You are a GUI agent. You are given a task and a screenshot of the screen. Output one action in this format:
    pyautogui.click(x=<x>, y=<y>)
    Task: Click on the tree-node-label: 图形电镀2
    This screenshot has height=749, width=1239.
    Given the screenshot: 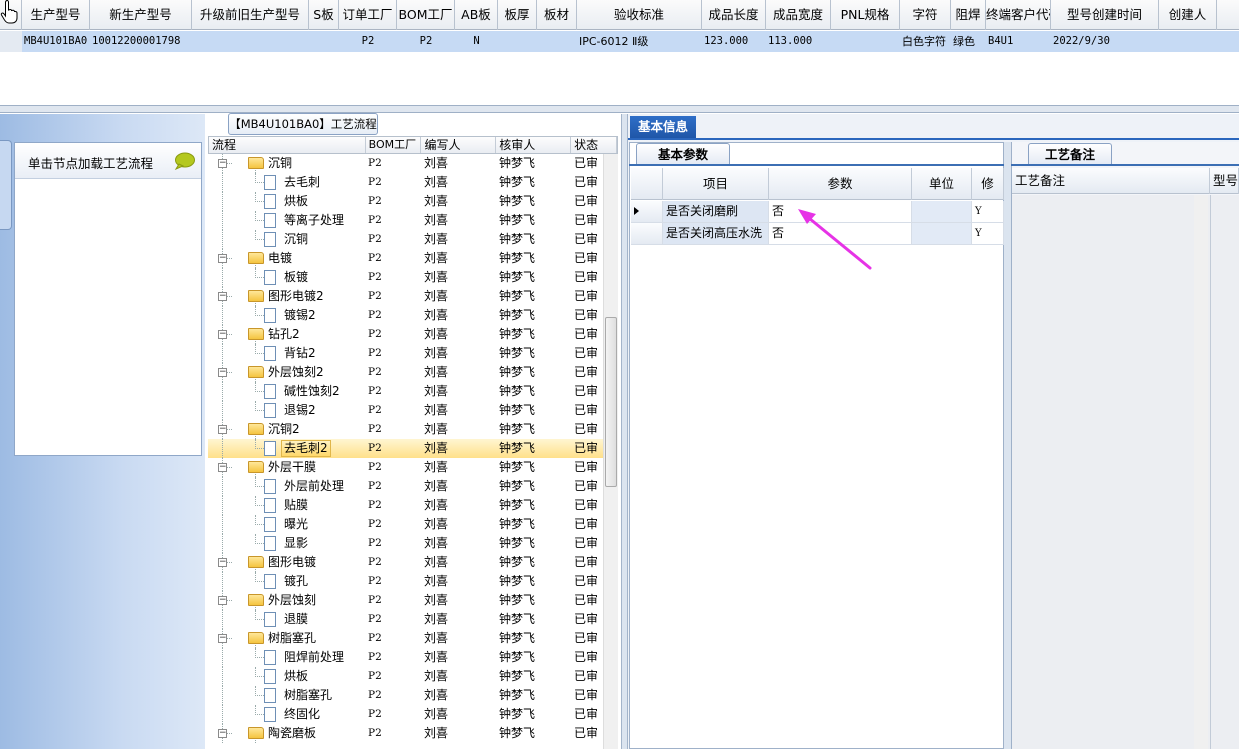 What is the action you would take?
    pyautogui.click(x=296, y=296)
    